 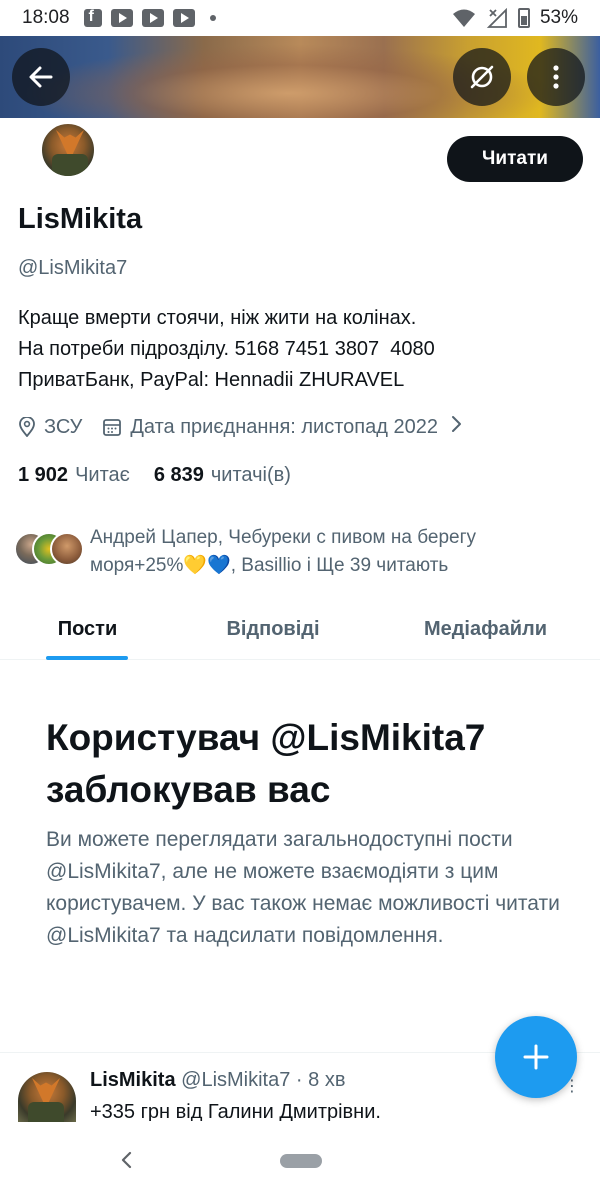 I want to click on battery-icon, so click(x=523, y=18).